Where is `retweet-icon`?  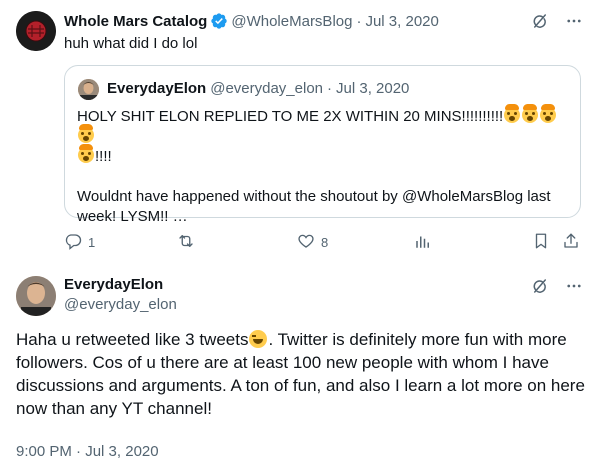
retweet-icon is located at coordinates (186, 242).